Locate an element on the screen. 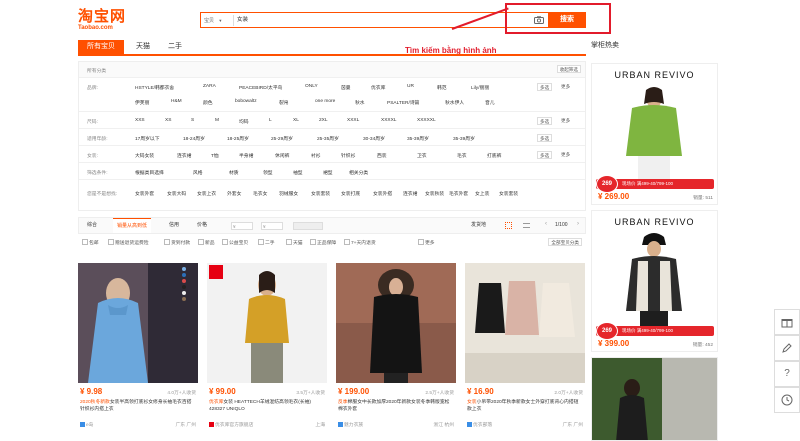 The height and width of the screenshot is (441, 800). suggestion-link: 女装大码 is located at coordinates (176, 193).